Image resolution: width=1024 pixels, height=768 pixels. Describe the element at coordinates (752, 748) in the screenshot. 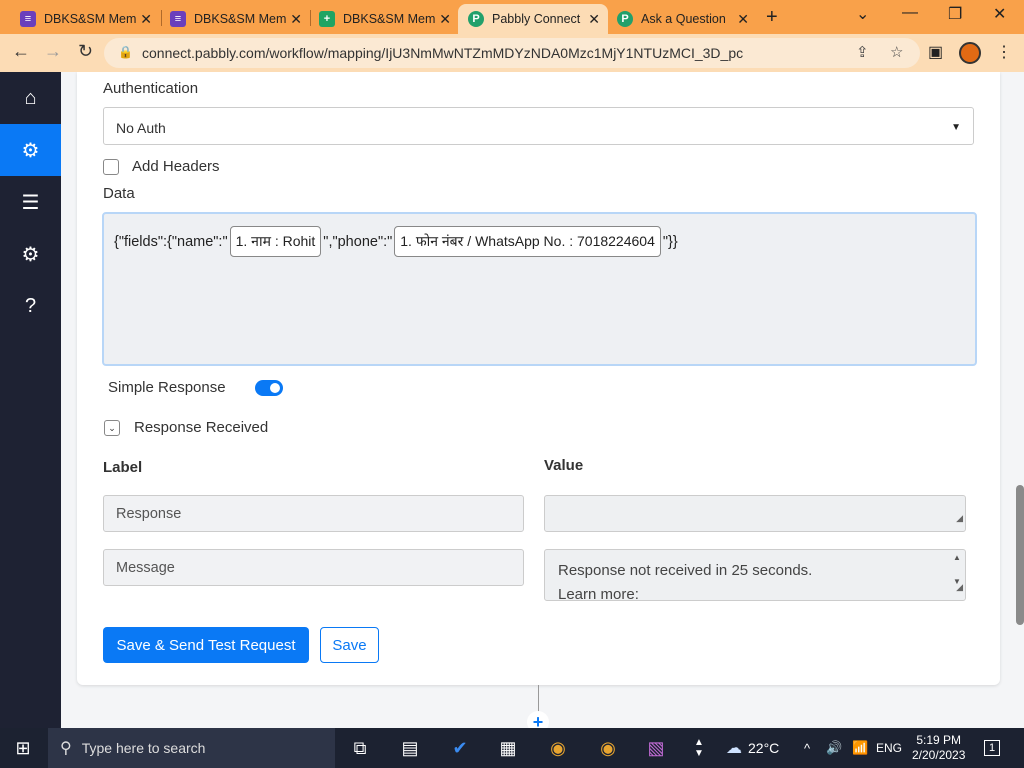

I see `weather-widget: ☁ 22°C` at that location.